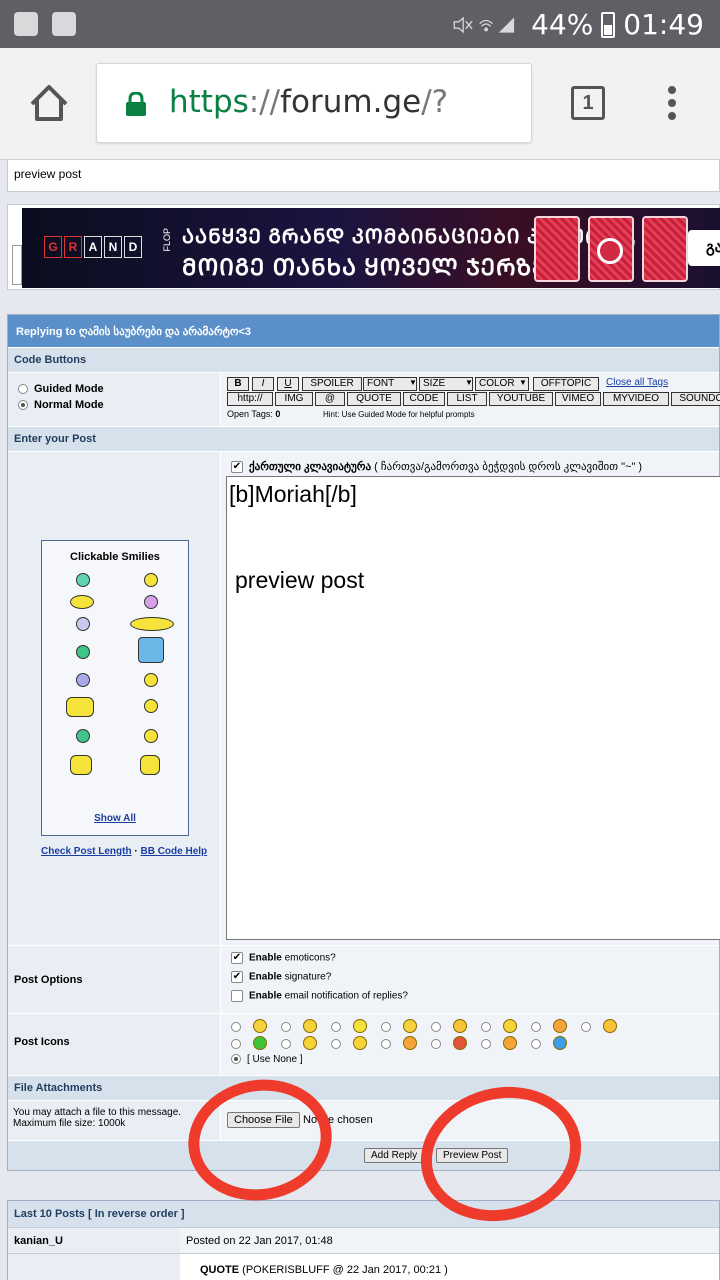 This screenshot has height=1280, width=720. I want to click on close-all-tags-link: Close all Tags, so click(637, 382).